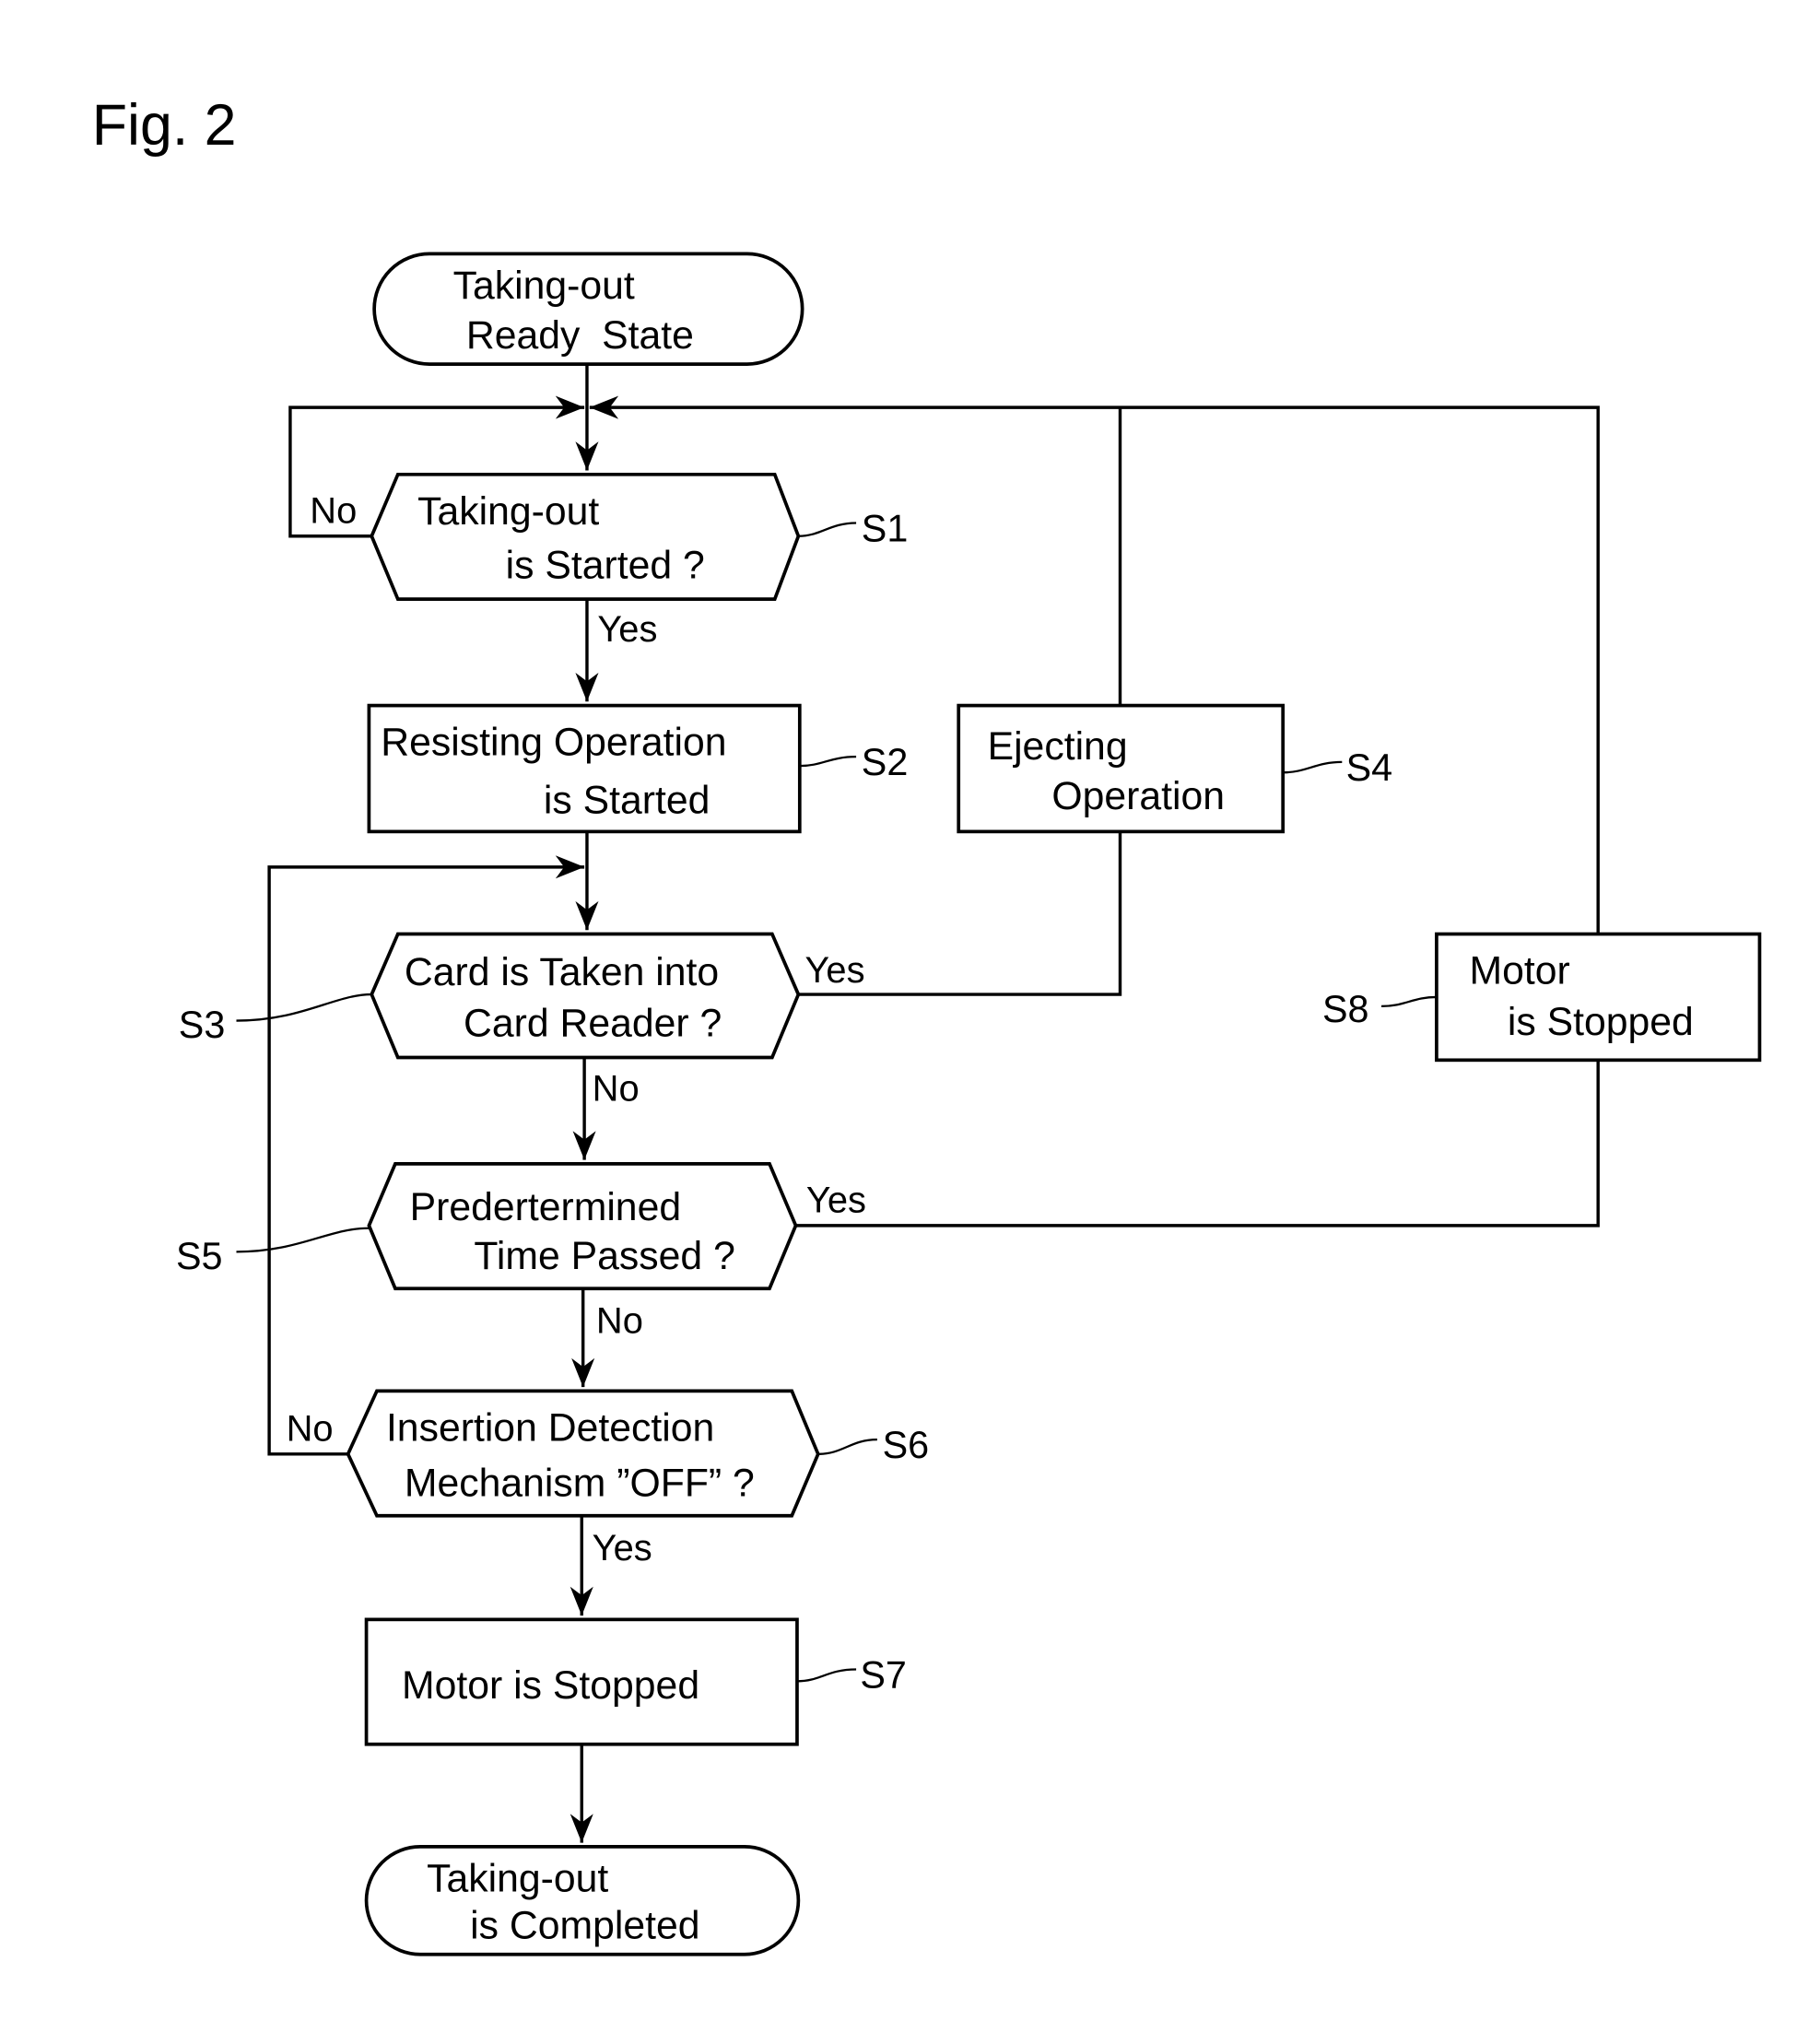  Describe the element at coordinates (627, 629) in the screenshot. I see `edge-label-s1-yes: Yes` at that location.